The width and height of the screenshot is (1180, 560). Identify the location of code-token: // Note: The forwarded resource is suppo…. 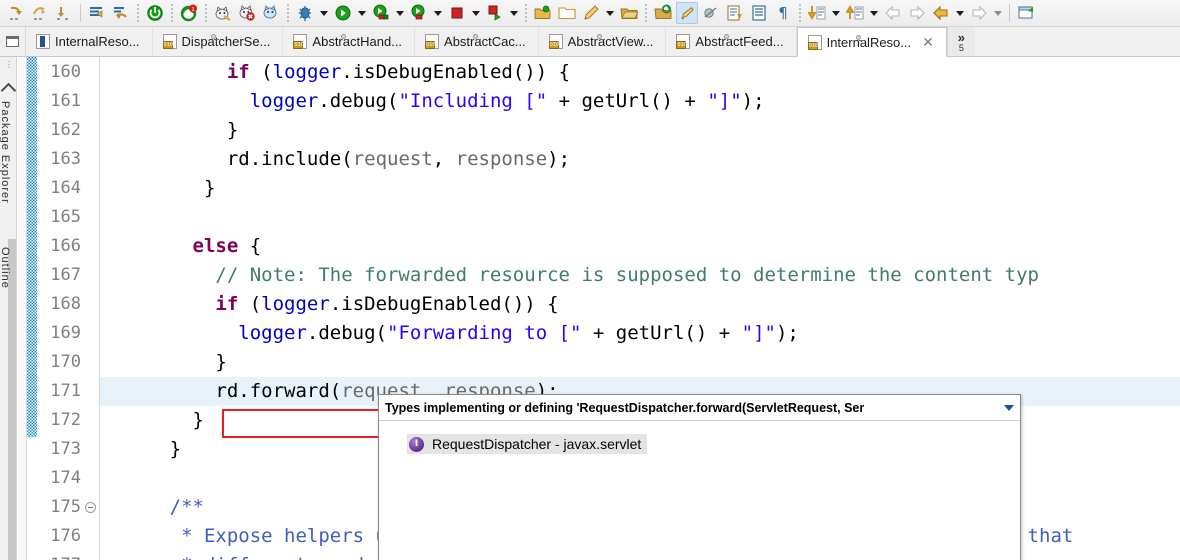
(627, 275).